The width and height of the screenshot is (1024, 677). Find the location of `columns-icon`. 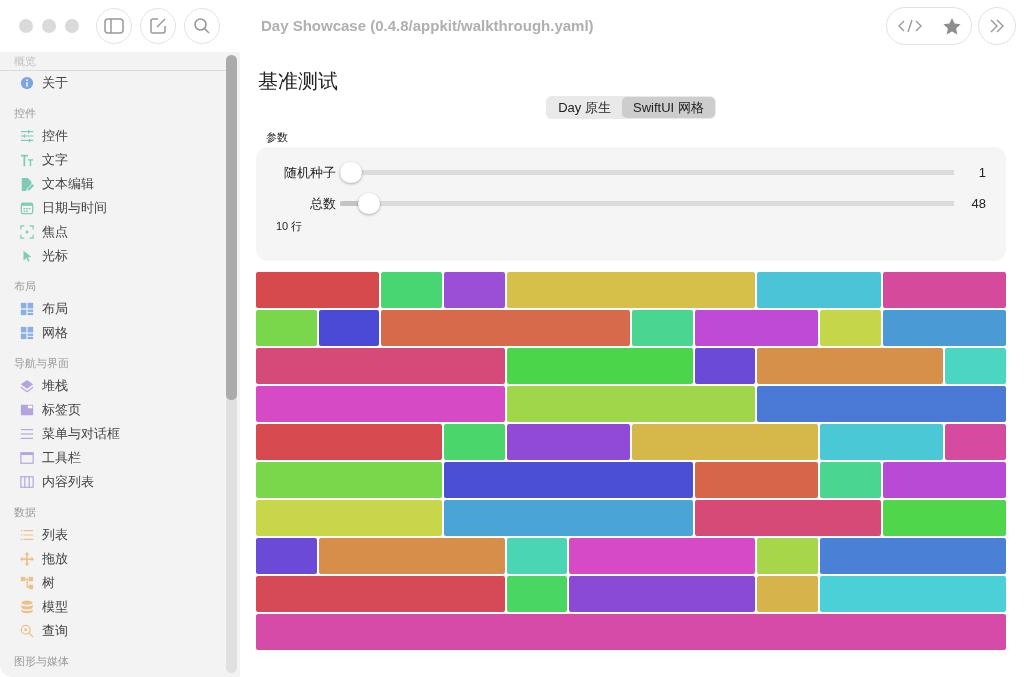

columns-icon is located at coordinates (27, 482).